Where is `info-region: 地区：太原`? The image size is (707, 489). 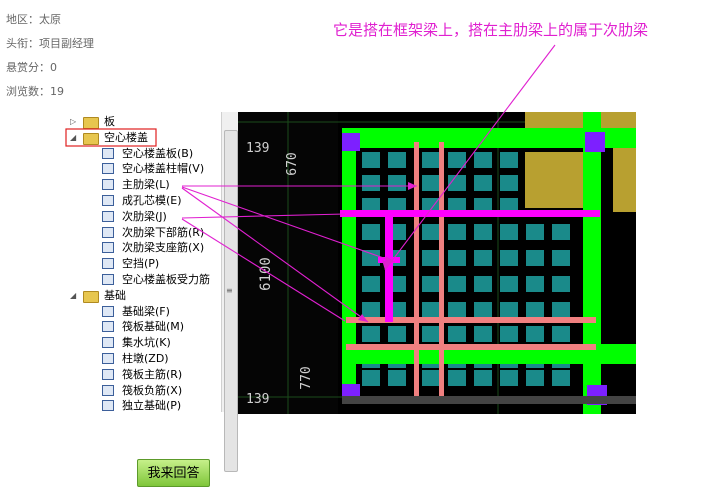
info-region: 地区：太原 is located at coordinates (33, 19).